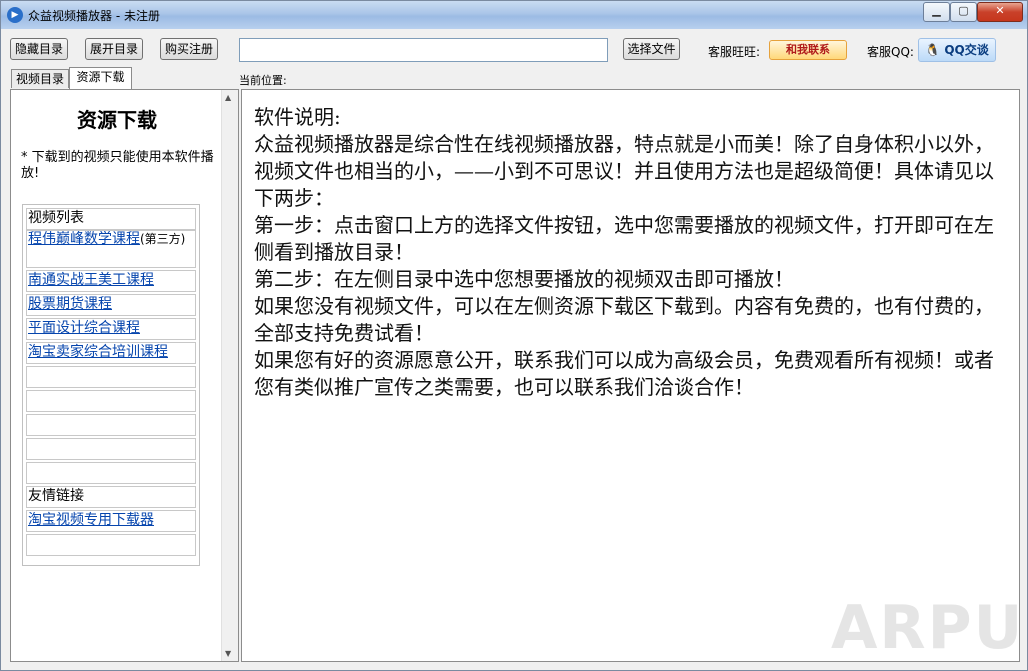 The image size is (1028, 671). What do you see at coordinates (98, 352) in the screenshot?
I see `video-link: 淘宝卖家综合培训课程` at bounding box center [98, 352].